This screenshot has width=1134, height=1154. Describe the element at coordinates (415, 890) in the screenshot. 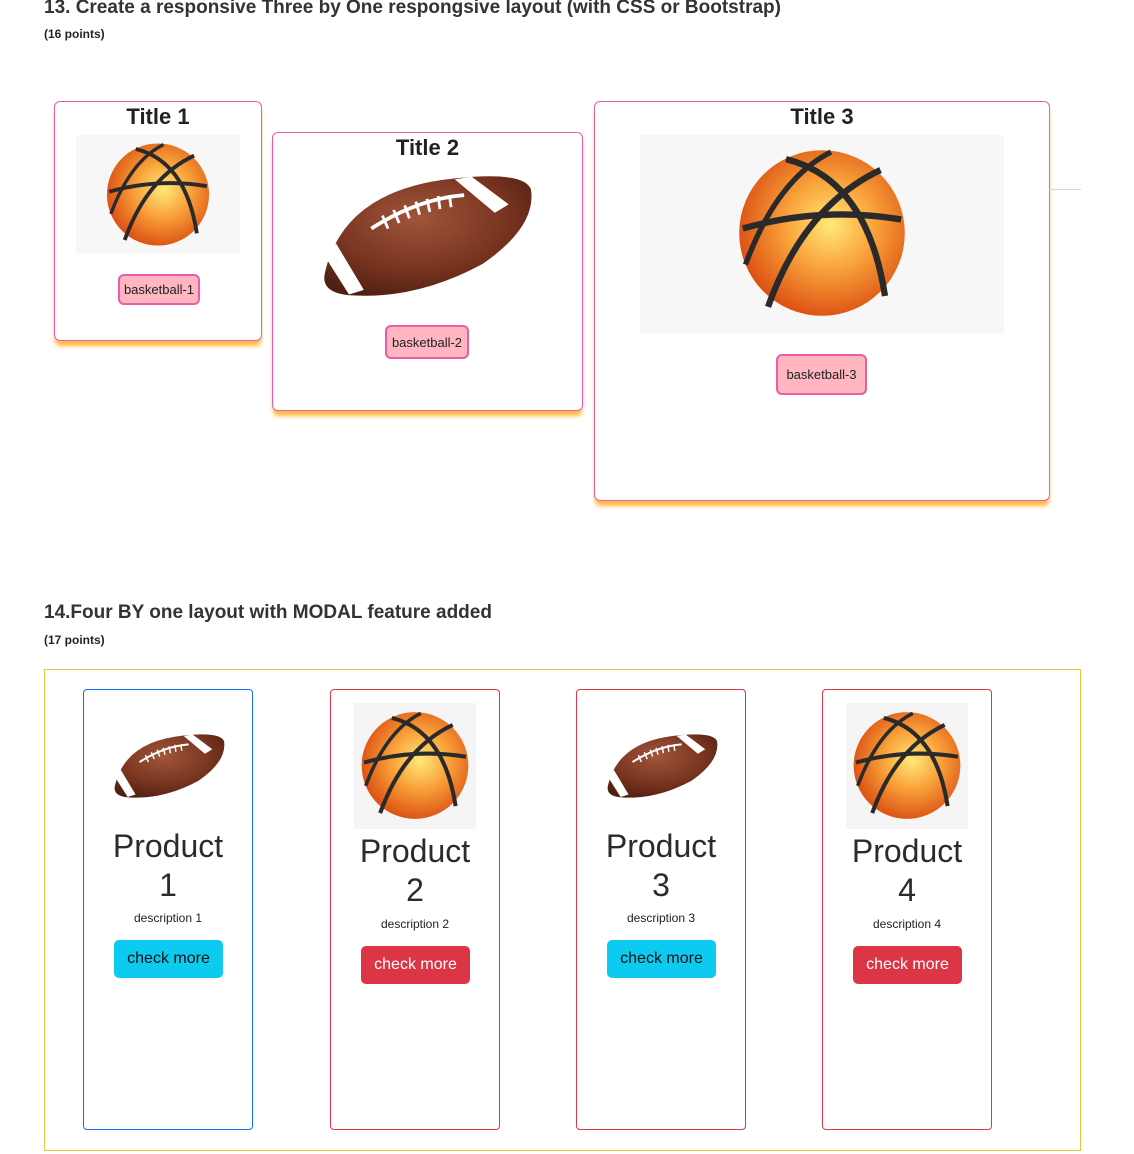

I see `product-title-number: 2` at that location.